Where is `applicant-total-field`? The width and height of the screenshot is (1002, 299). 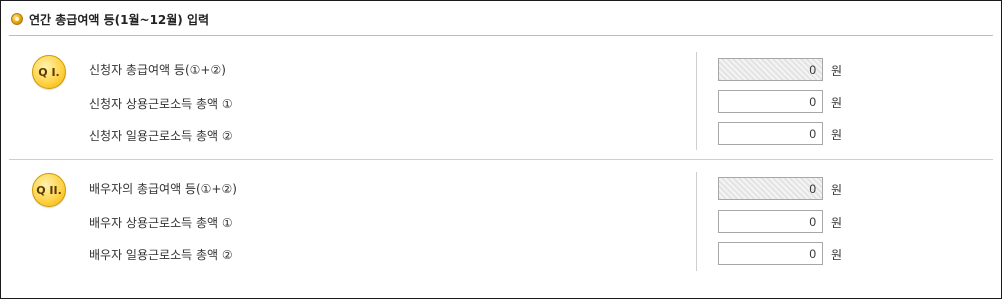
applicant-total-field is located at coordinates (770, 69).